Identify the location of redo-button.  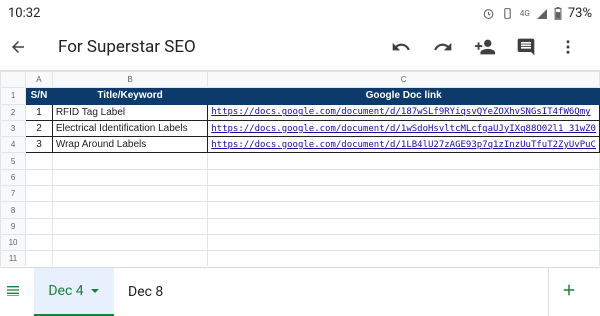
(443, 47).